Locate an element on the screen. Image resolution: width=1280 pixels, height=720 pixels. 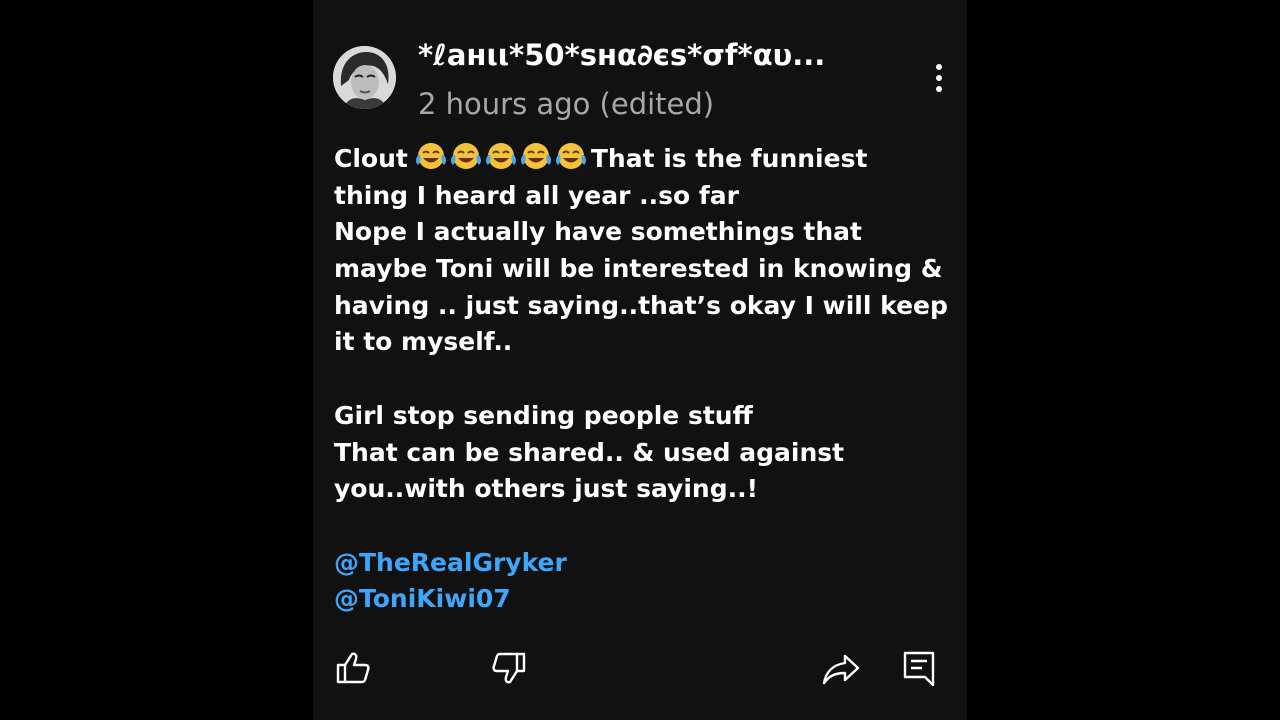
reply-comment-icon is located at coordinates (919, 669).